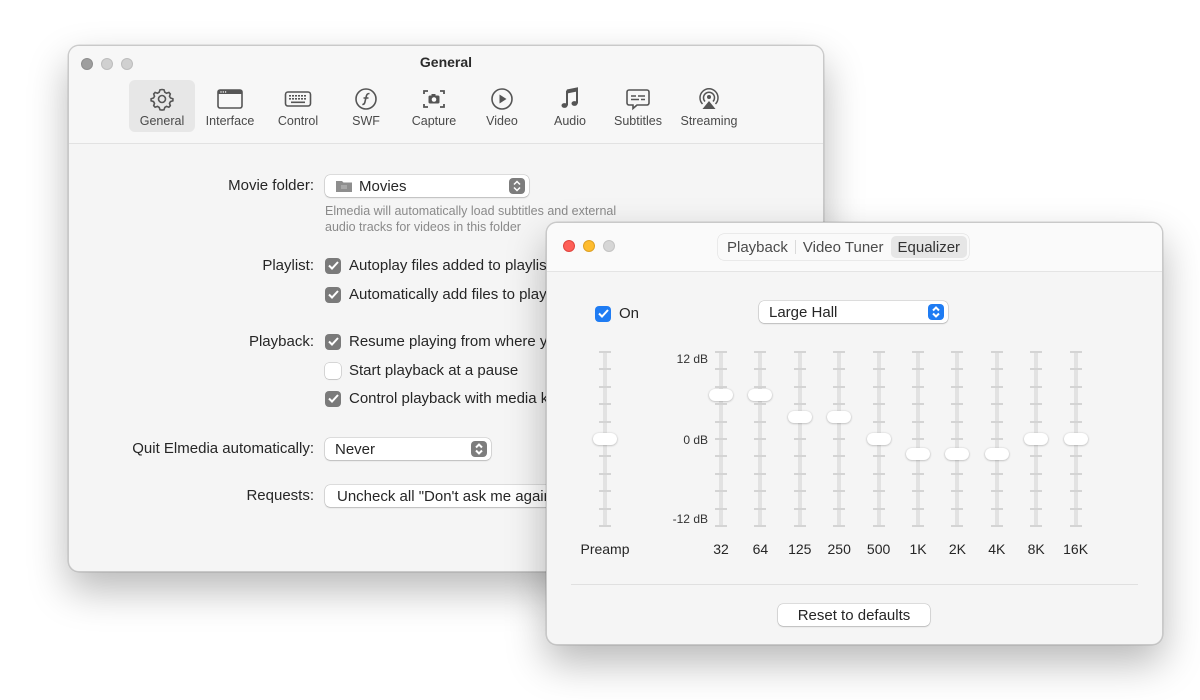 This screenshot has height=700, width=1200. What do you see at coordinates (996, 439) in the screenshot?
I see `band-slider-4k` at bounding box center [996, 439].